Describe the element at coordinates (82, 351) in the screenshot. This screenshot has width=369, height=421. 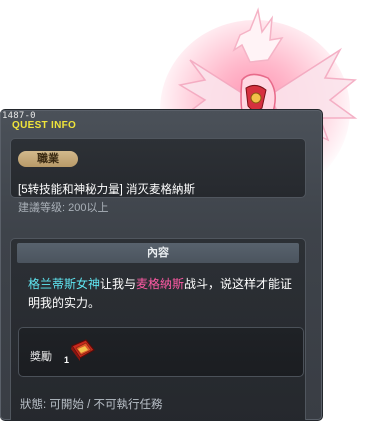
I see `red-scroll-icon` at that location.